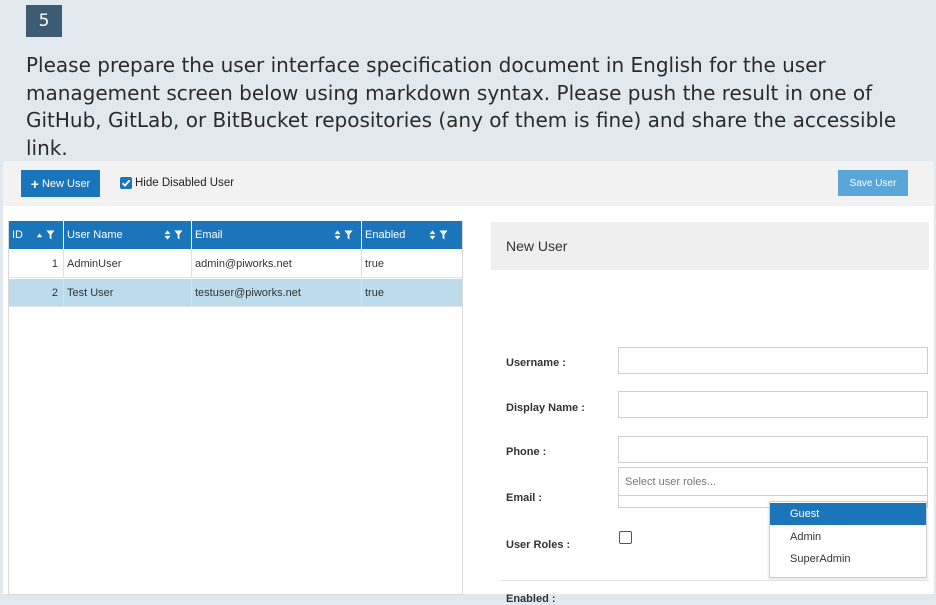 The image size is (936, 605). What do you see at coordinates (848, 559) in the screenshot?
I see `role-option-superadmin: SuperAdmin` at bounding box center [848, 559].